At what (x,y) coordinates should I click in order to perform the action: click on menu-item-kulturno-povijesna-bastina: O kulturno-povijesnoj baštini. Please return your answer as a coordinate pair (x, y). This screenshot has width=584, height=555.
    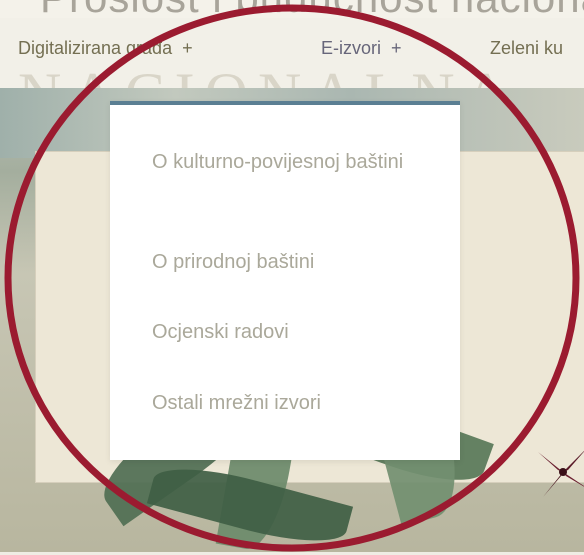
    Looking at the image, I should click on (292, 162).